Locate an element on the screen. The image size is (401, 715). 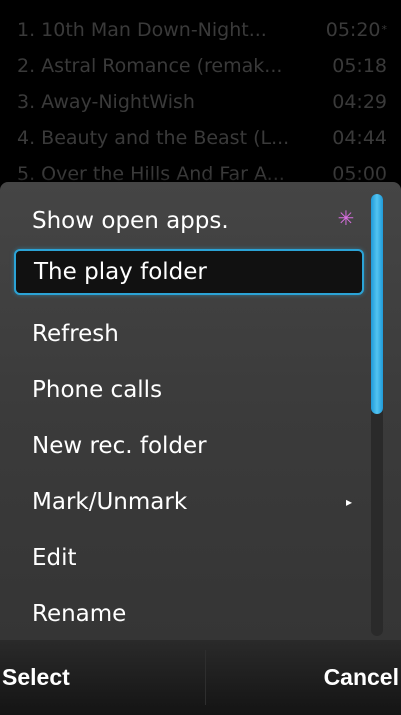
menu-item-play-folder: The play folder is located at coordinates (189, 272).